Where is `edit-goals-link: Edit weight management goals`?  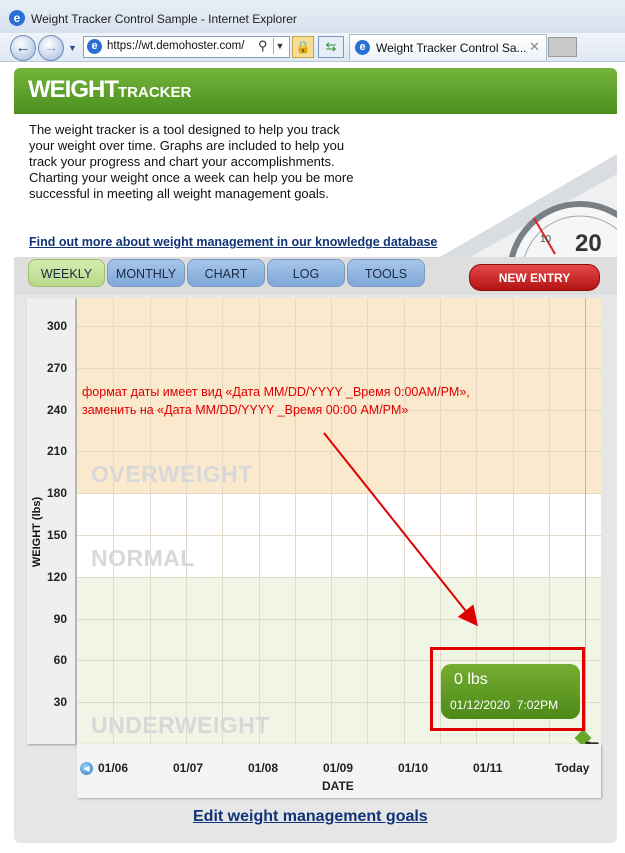
edit-goals-link: Edit weight management goals is located at coordinates (310, 817).